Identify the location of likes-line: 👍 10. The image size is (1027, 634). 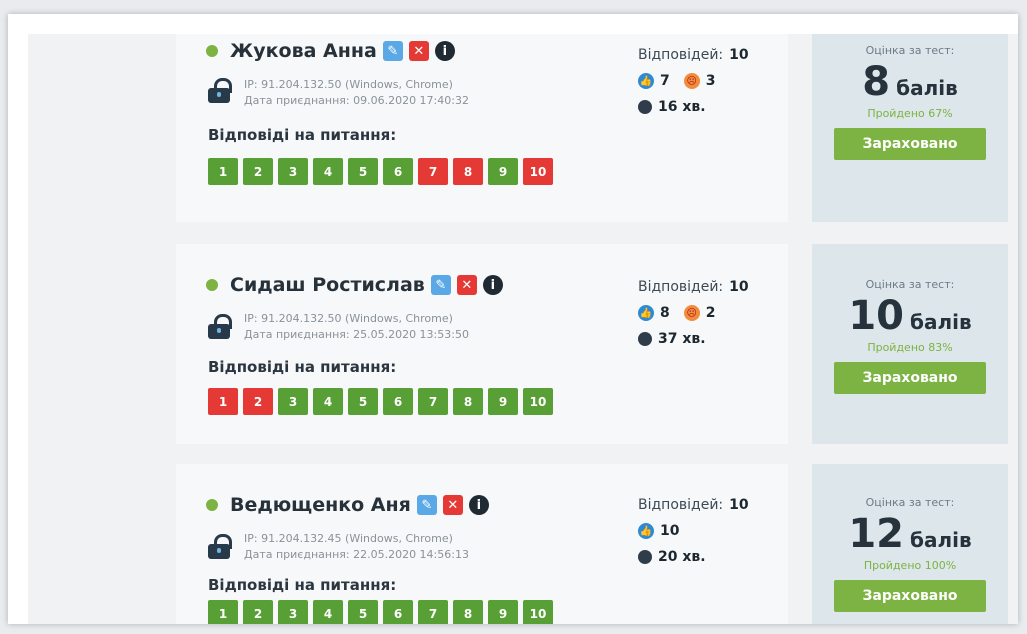
(693, 531).